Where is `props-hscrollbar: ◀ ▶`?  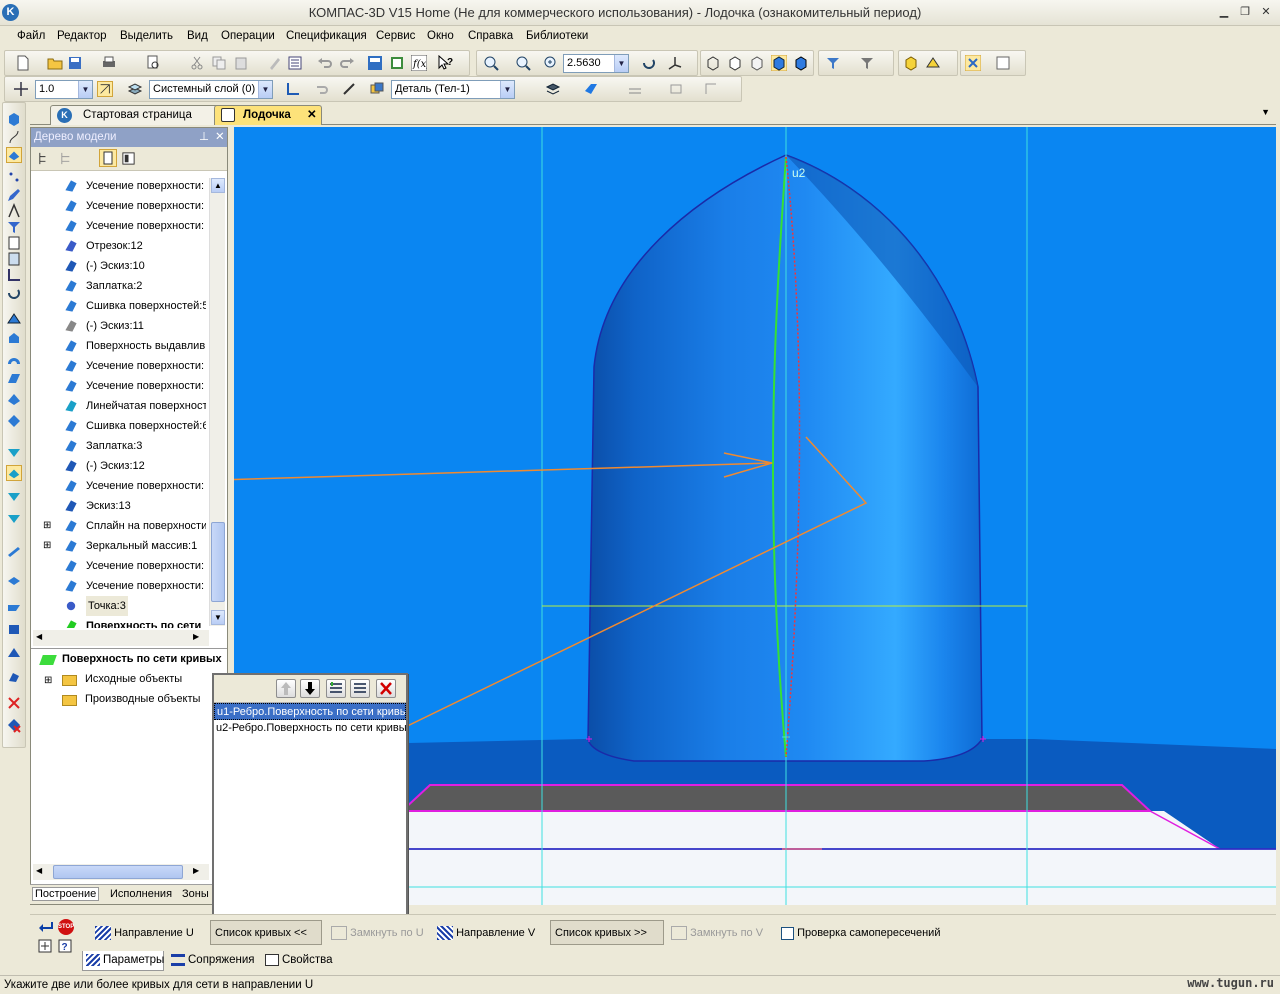 props-hscrollbar: ◀ ▶ is located at coordinates (121, 872).